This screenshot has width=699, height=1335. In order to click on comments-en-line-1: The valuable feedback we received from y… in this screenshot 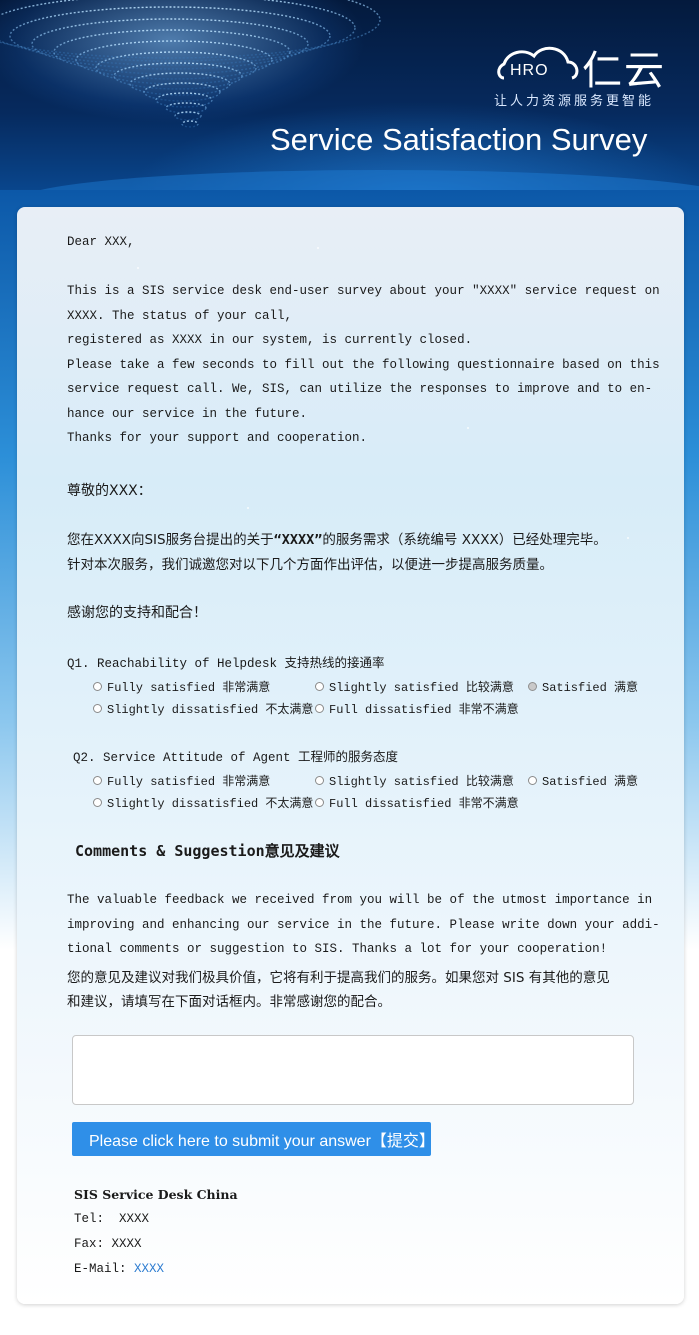, I will do `click(360, 900)`.